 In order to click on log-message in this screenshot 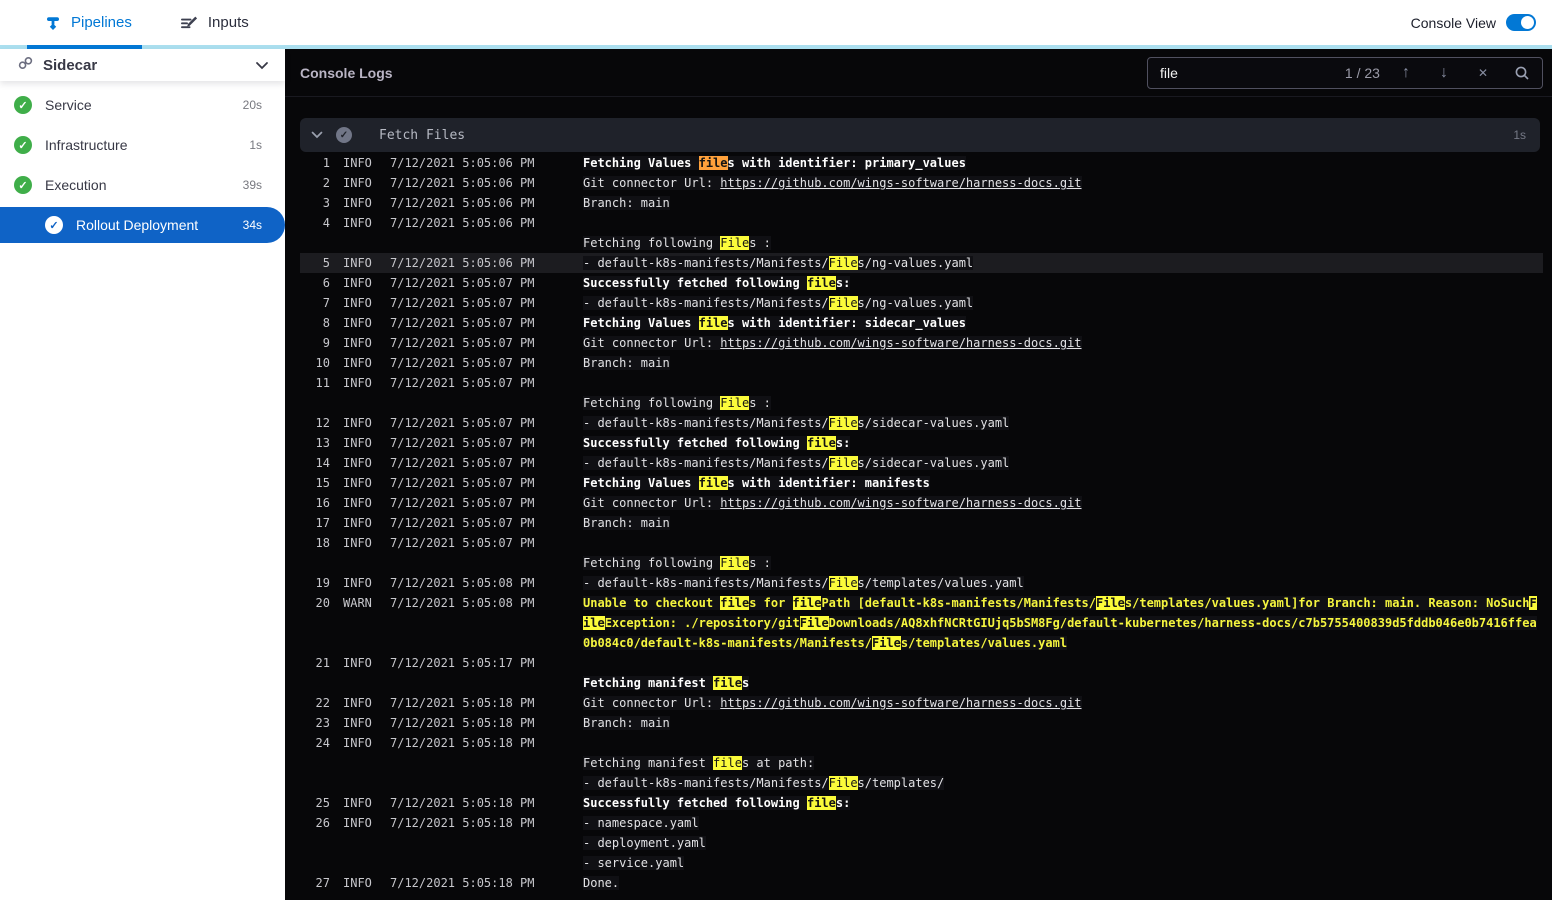, I will do `click(1063, 663)`.